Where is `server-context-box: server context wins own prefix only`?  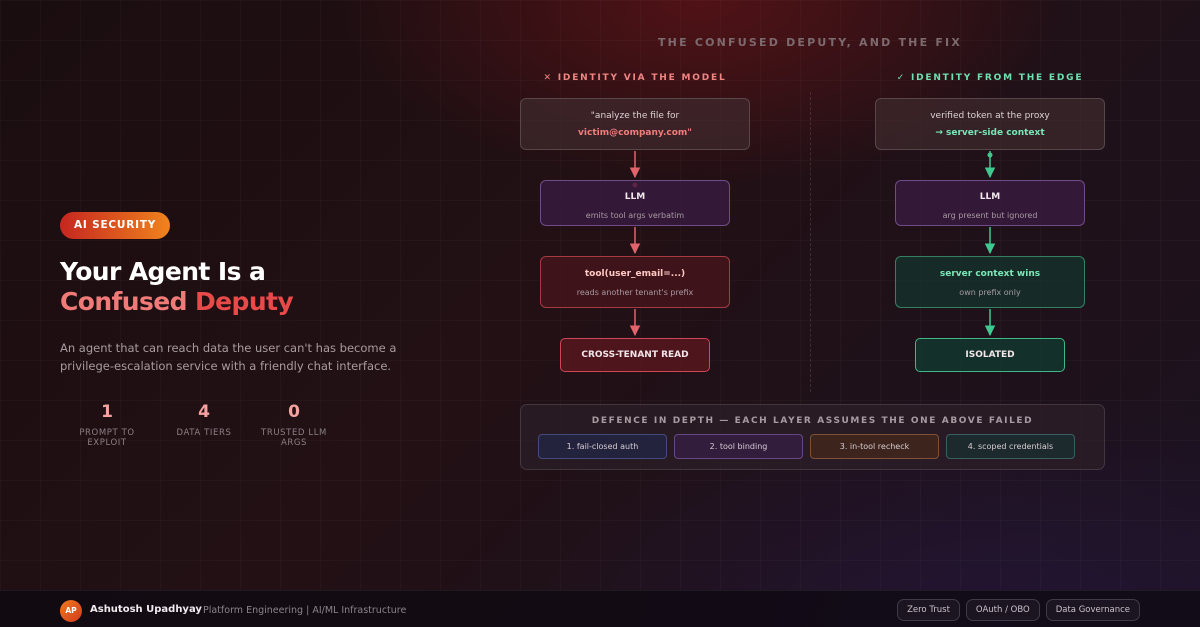
server-context-box: server context wins own prefix only is located at coordinates (990, 282).